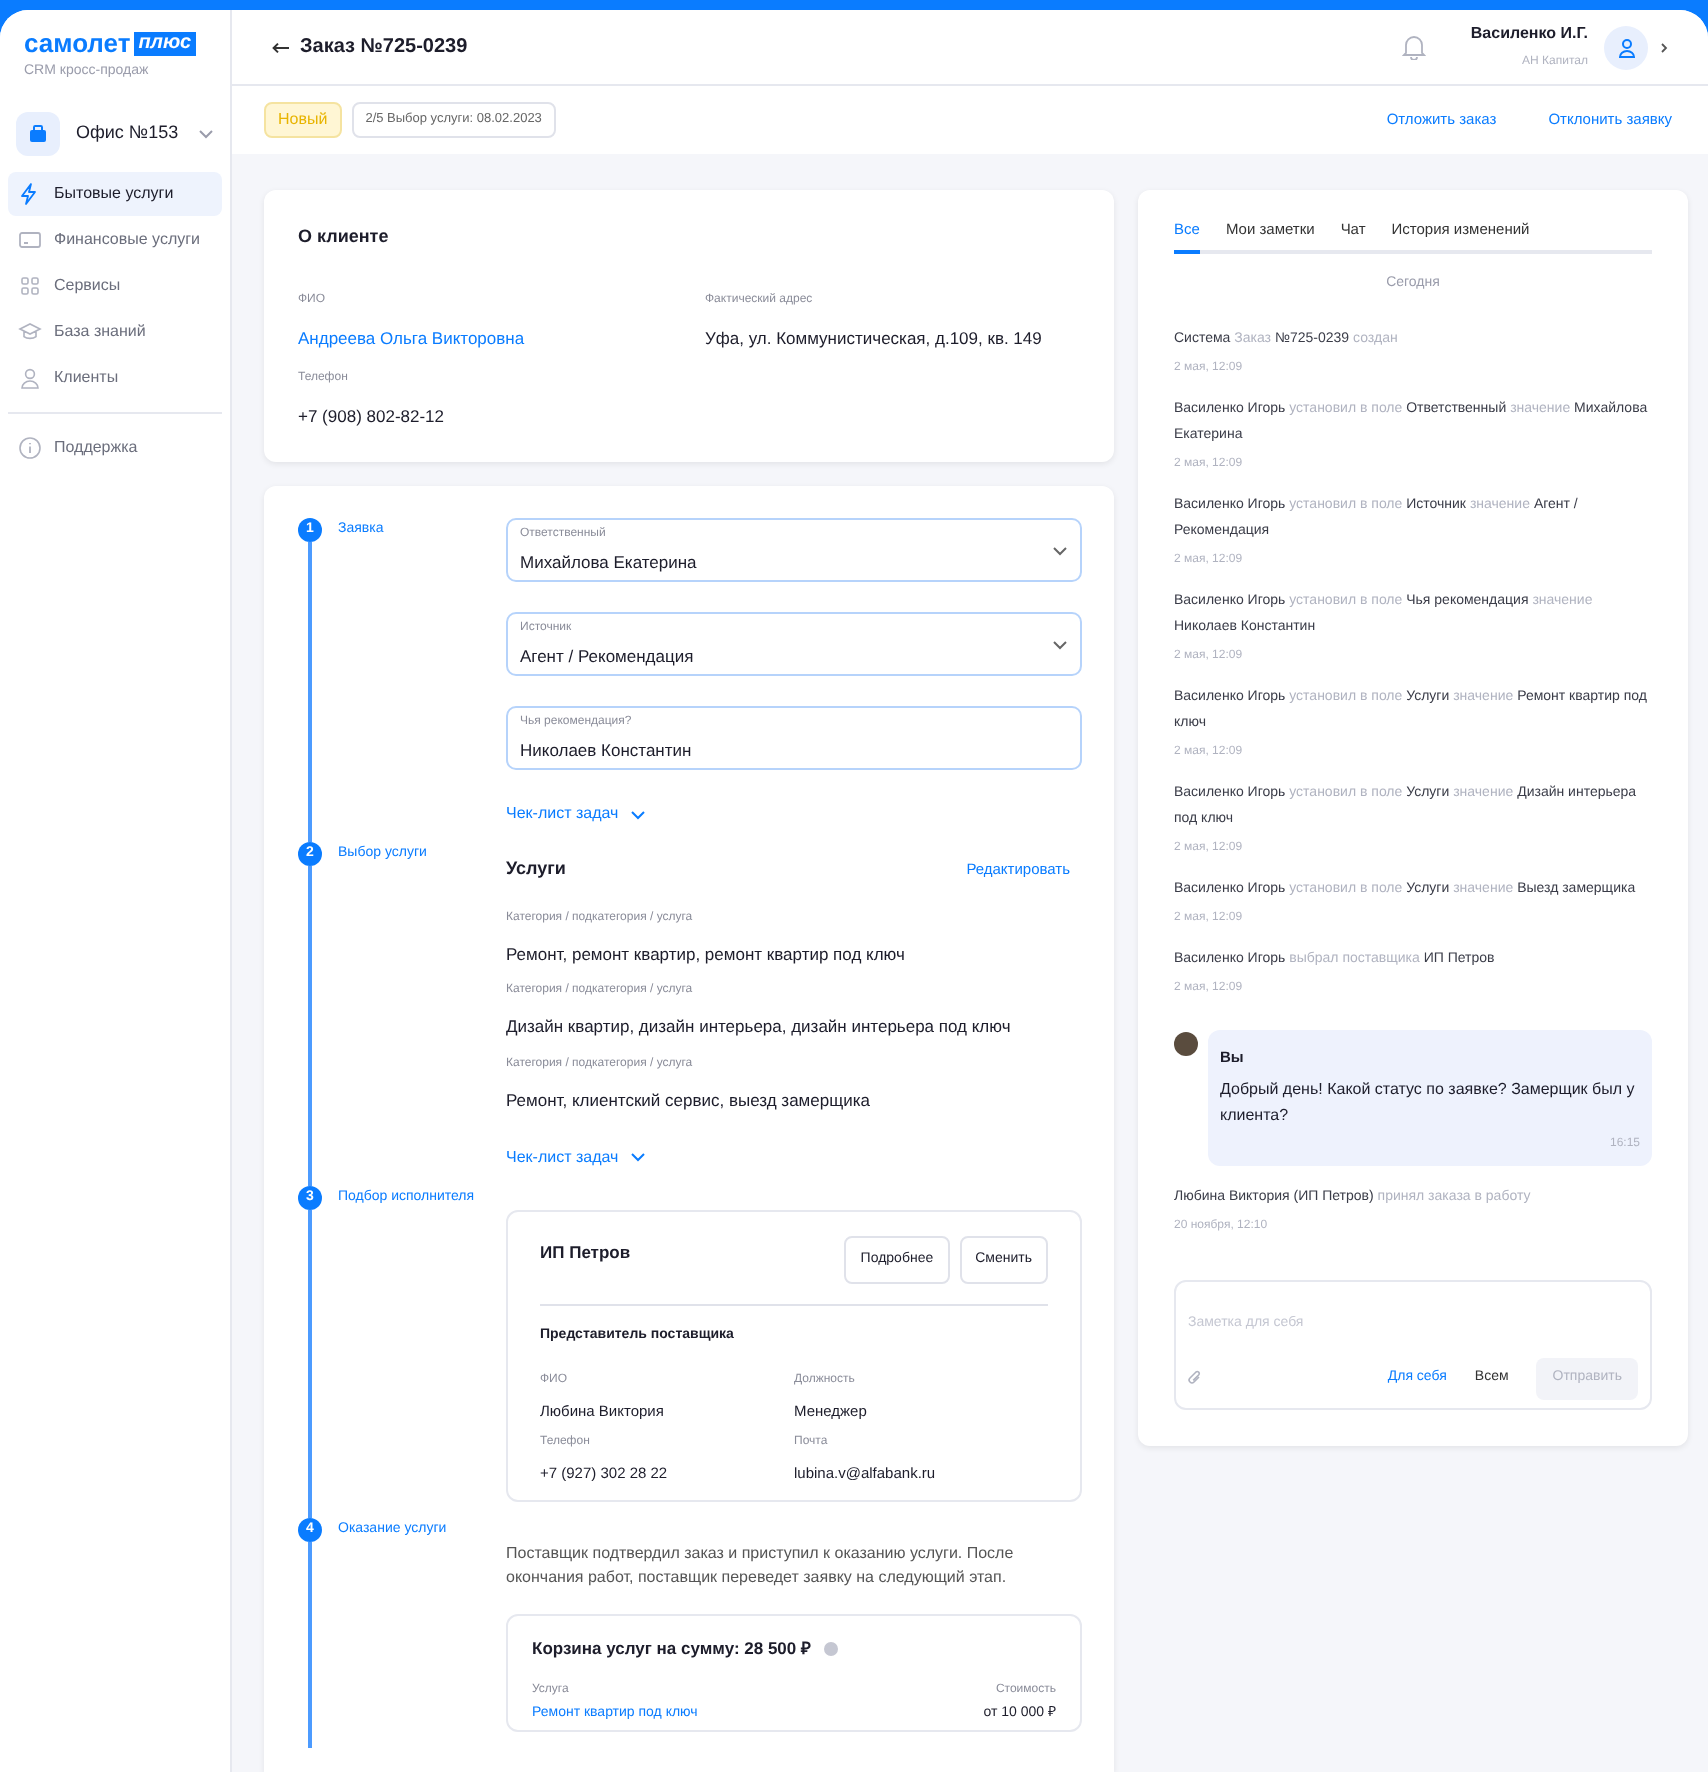 This screenshot has height=1772, width=1708. Describe the element at coordinates (281, 47) in the screenshot. I see `back-arrow-icon` at that location.